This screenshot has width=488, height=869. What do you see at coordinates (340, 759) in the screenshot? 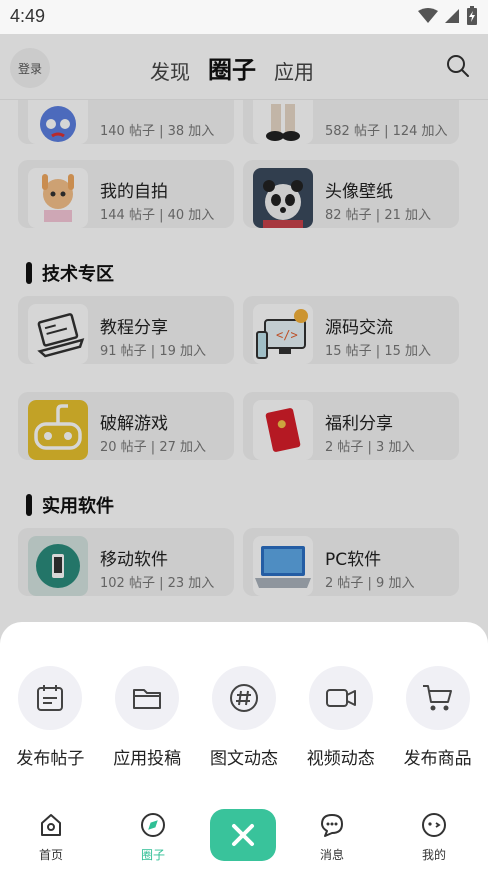
I see `action-label: 视频动态` at bounding box center [340, 759].